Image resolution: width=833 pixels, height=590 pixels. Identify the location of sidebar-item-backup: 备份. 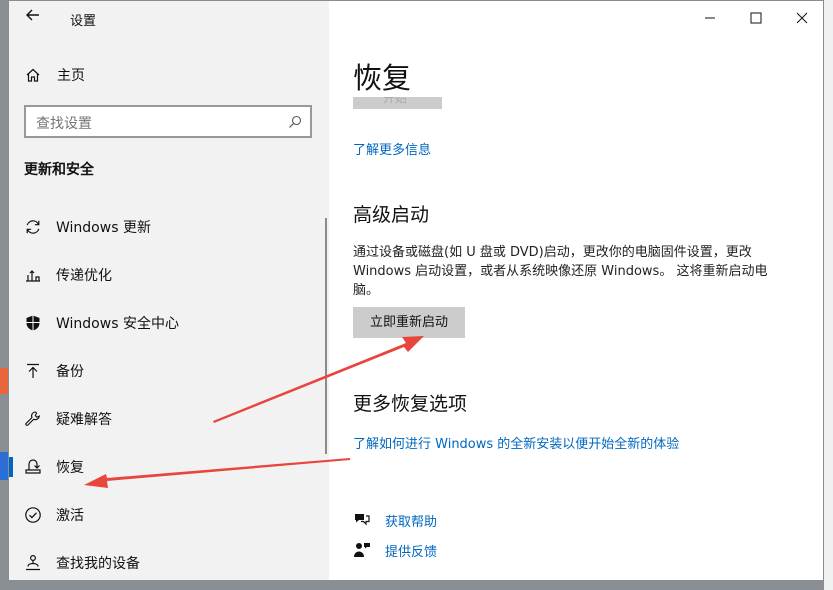
(169, 371).